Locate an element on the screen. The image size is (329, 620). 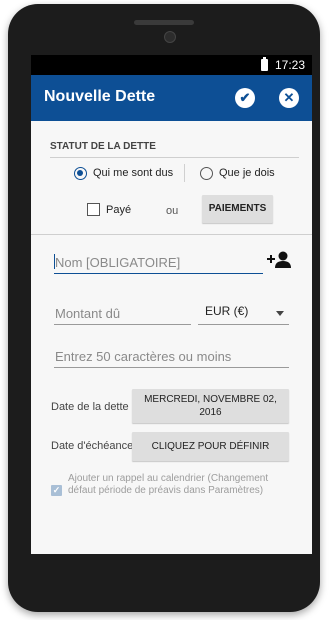
name-input-underline is located at coordinates (158, 273).